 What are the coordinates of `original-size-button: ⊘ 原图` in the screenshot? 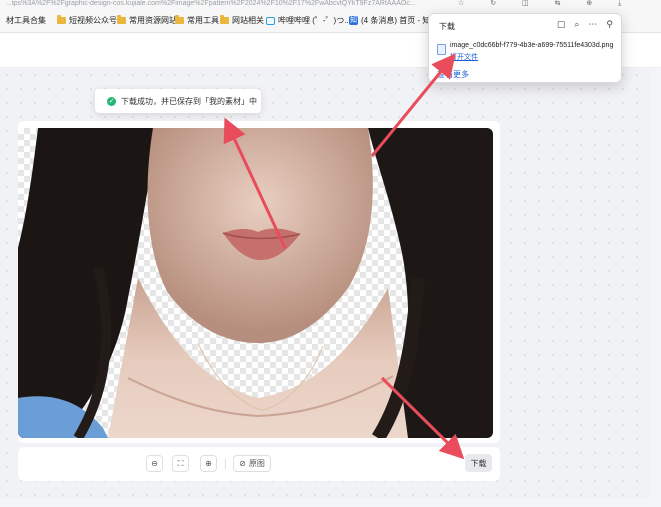 It's located at (252, 463).